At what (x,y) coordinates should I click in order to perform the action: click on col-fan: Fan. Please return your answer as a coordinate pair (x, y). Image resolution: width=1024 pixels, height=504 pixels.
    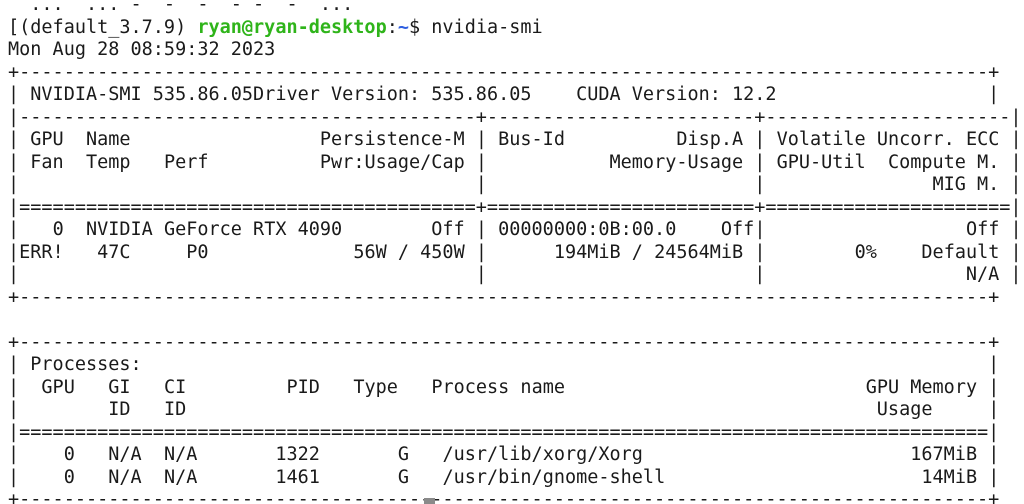
    Looking at the image, I should click on (47, 162).